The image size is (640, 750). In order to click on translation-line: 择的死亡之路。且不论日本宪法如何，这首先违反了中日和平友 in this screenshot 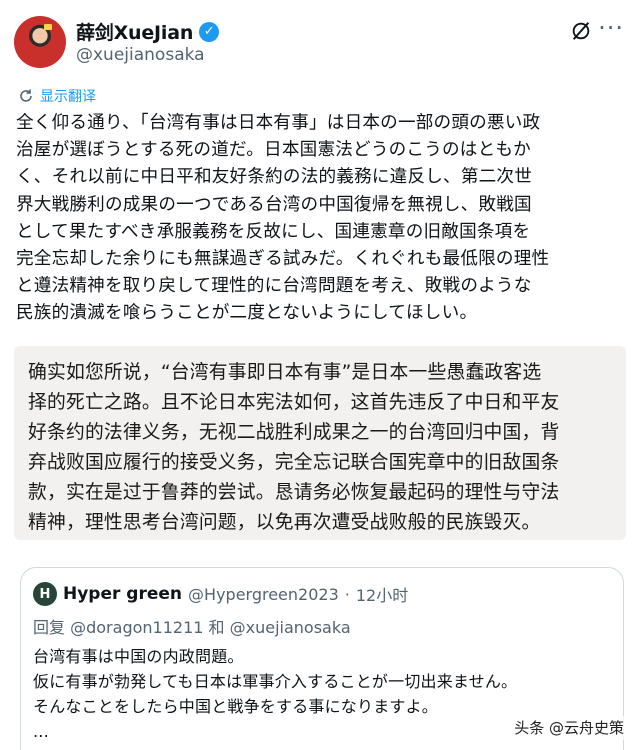, I will do `click(294, 402)`.